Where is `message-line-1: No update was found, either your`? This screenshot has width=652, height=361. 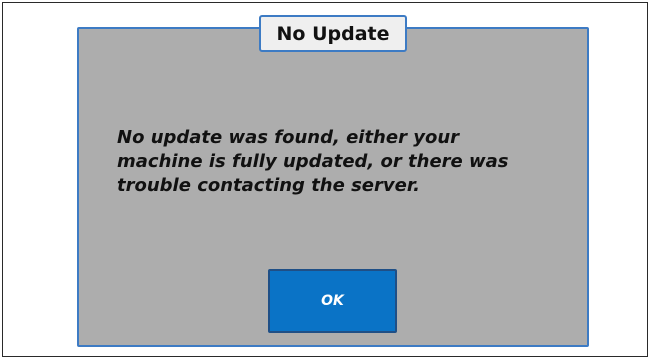 message-line-1: No update was found, either your is located at coordinates (288, 137).